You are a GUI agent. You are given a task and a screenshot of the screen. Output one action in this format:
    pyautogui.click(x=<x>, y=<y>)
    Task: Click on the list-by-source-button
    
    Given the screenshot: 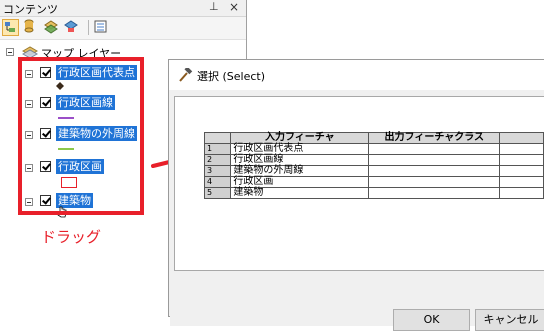 What is the action you would take?
    pyautogui.click(x=30, y=27)
    